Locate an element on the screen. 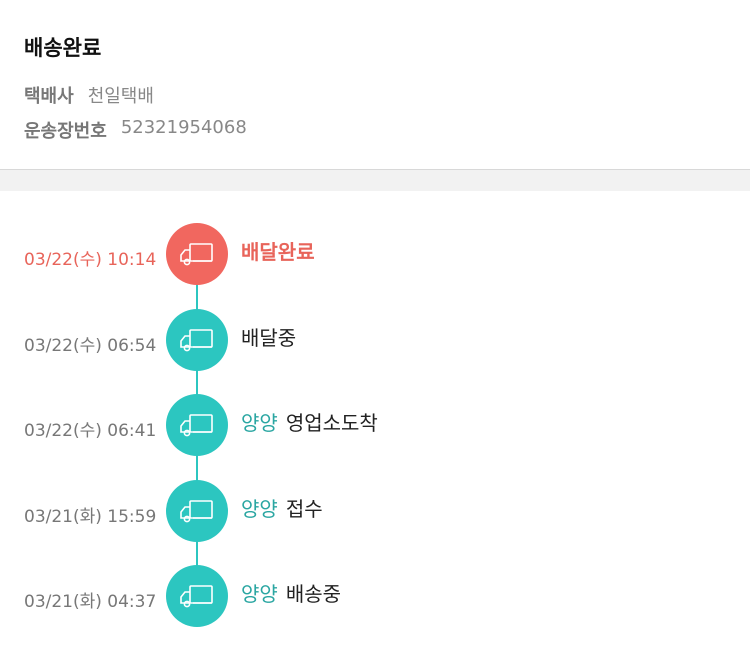 The width and height of the screenshot is (750, 649). event-status: 양양 영업소도착 is located at coordinates (309, 421).